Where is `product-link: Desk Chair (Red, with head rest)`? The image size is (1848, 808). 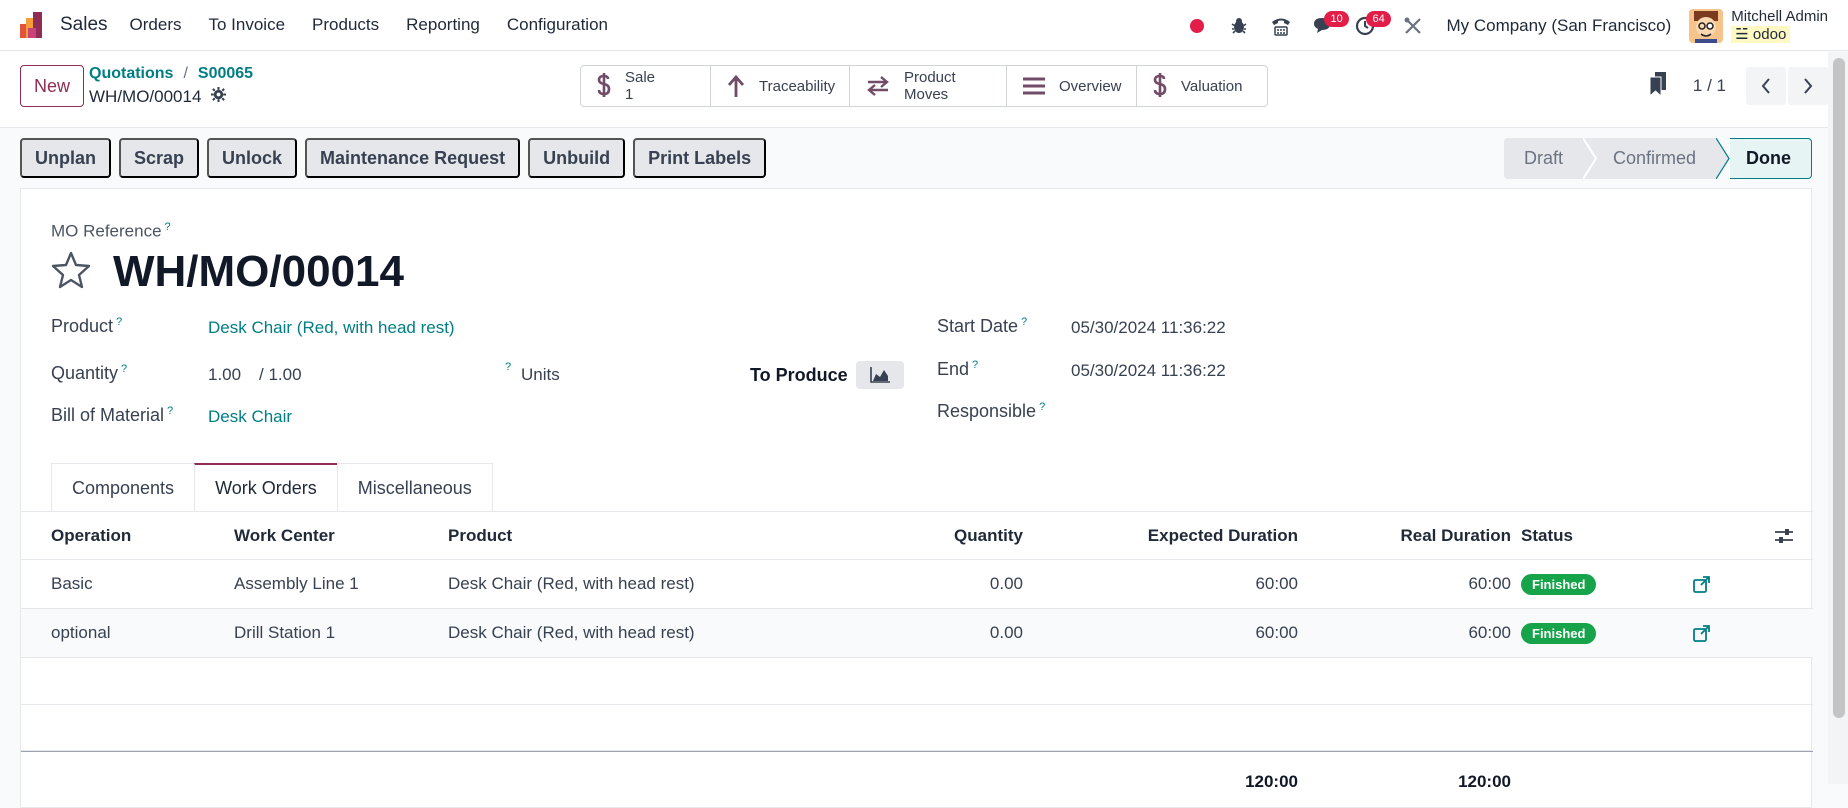
product-link: Desk Chair (Red, with head rest) is located at coordinates (331, 328).